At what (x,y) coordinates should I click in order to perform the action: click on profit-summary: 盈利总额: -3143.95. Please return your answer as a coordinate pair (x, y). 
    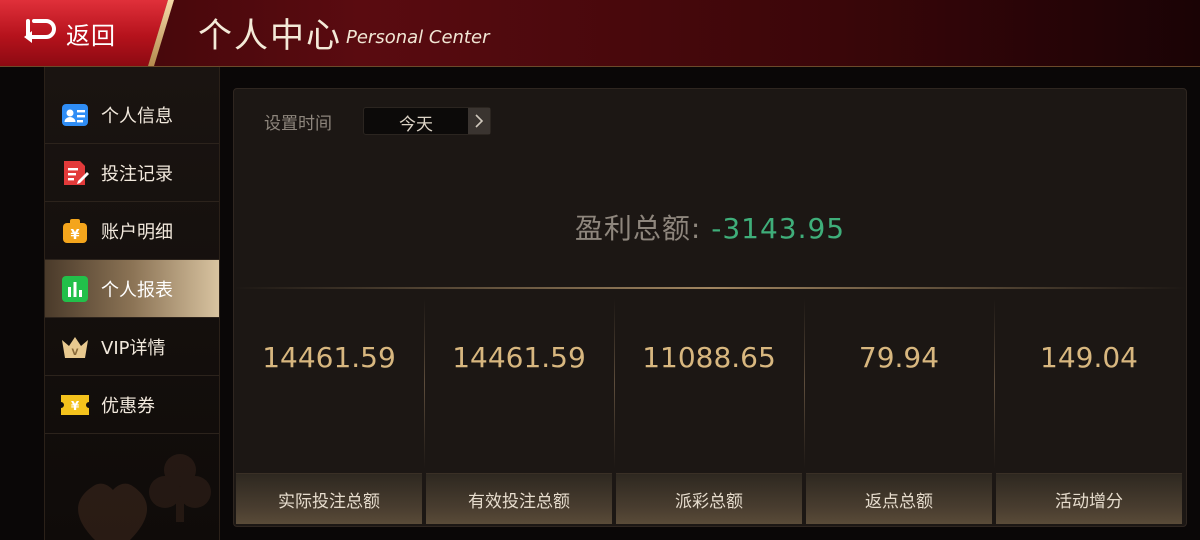
    Looking at the image, I should click on (710, 227).